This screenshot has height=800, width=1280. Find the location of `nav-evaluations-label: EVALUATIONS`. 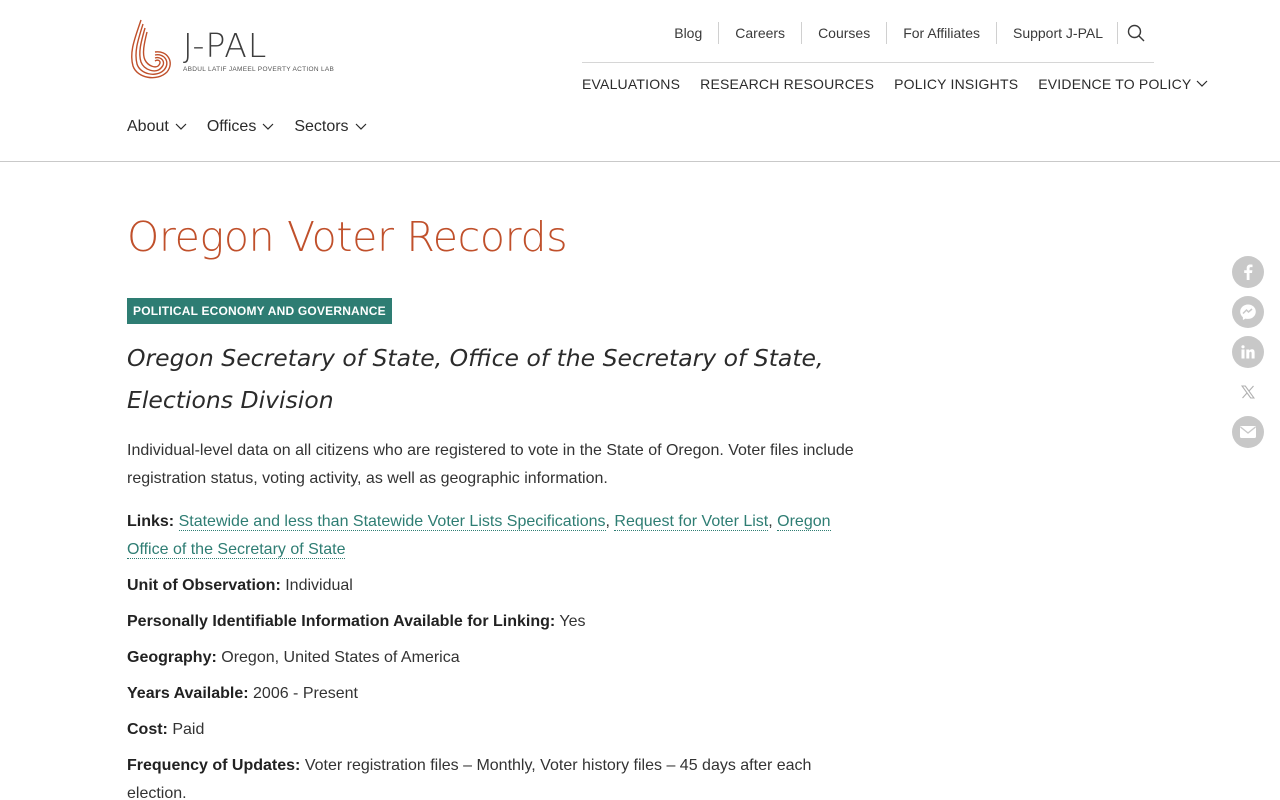

nav-evaluations-label: EVALUATIONS is located at coordinates (631, 84).